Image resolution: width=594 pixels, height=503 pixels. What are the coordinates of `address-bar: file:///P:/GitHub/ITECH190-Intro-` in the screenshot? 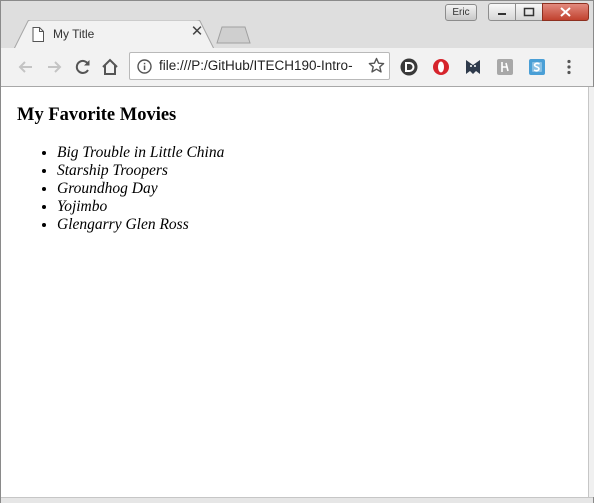 It's located at (259, 66).